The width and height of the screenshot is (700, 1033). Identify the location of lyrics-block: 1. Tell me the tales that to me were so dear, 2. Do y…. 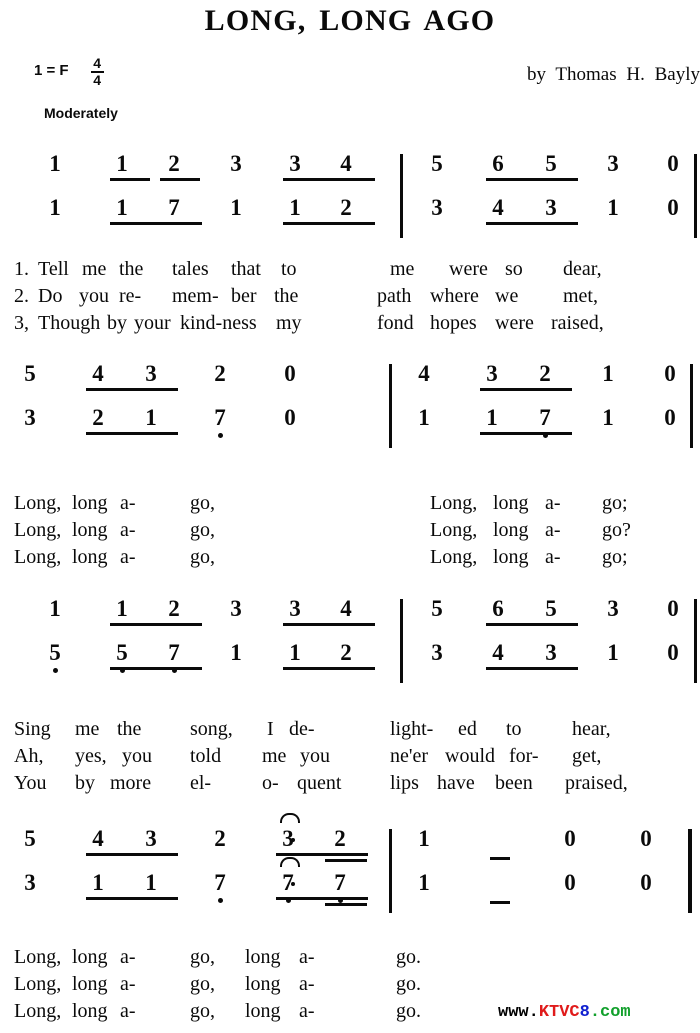
(350, 298).